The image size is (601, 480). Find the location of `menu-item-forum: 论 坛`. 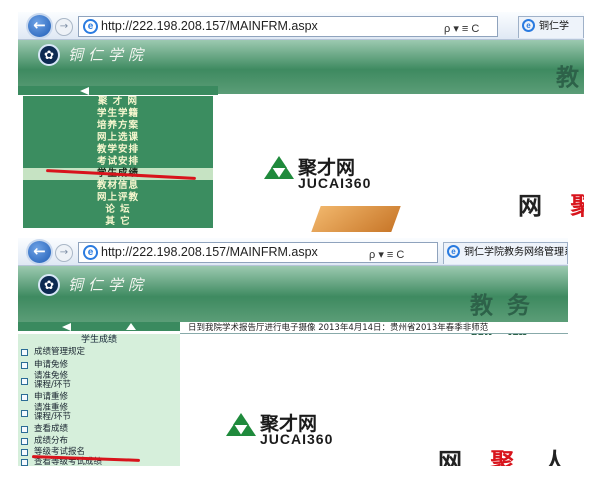

menu-item-forum: 论 坛 is located at coordinates (118, 210).